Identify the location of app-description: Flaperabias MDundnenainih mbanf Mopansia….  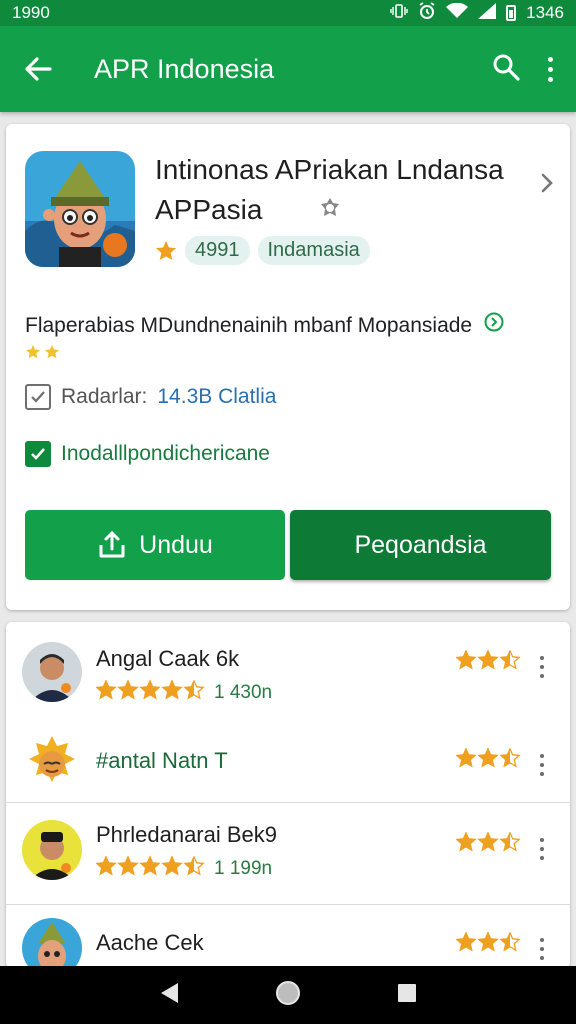
(285, 340).